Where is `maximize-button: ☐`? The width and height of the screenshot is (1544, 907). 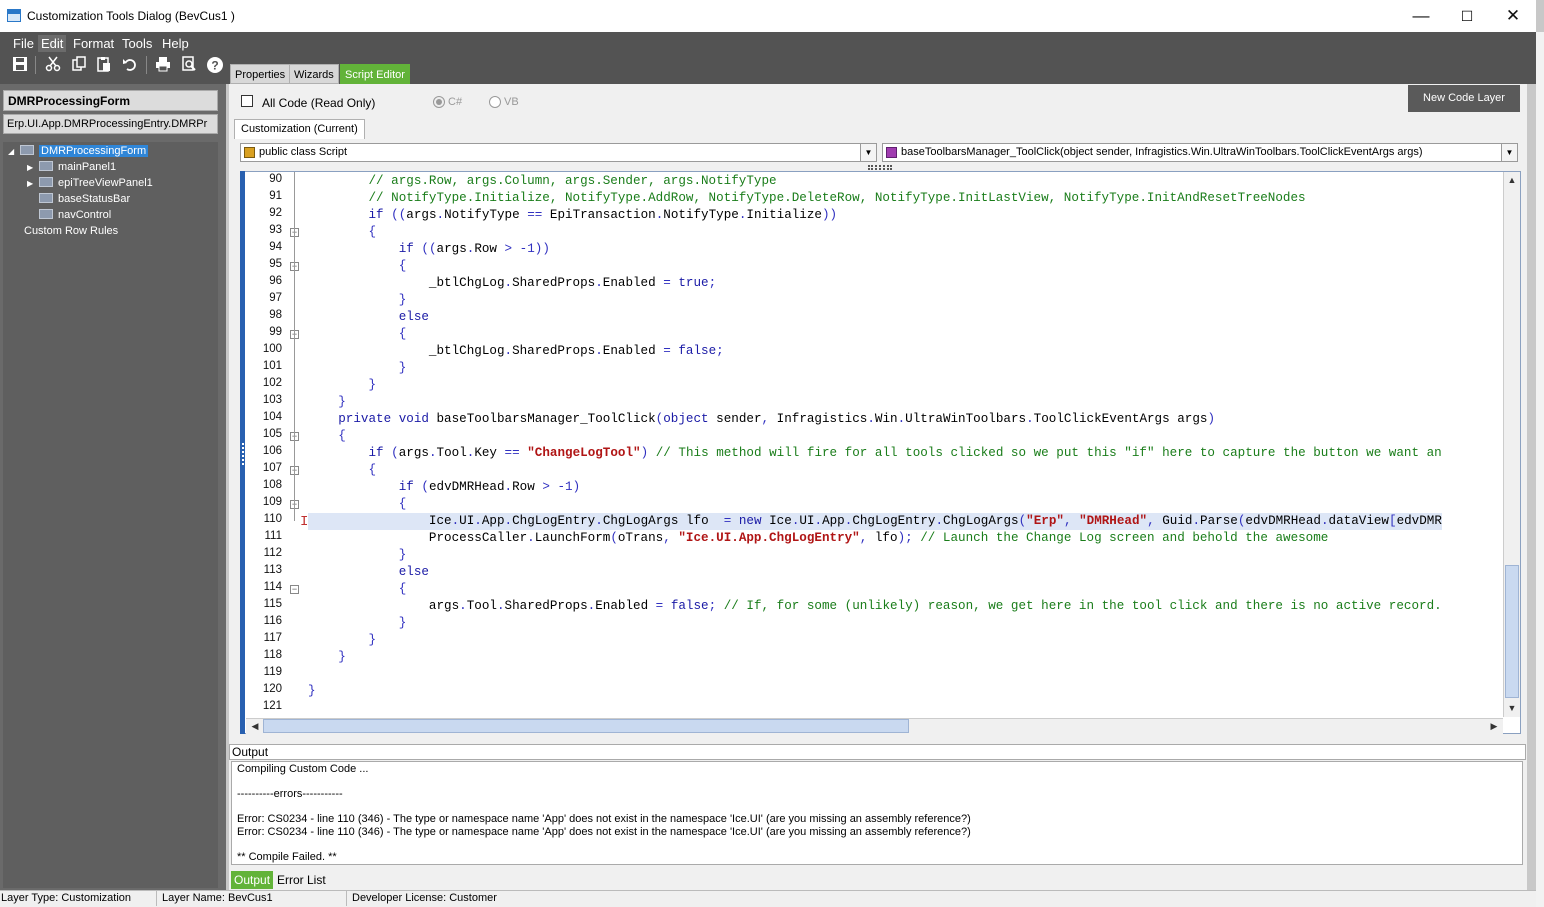 maximize-button: ☐ is located at coordinates (1467, 16).